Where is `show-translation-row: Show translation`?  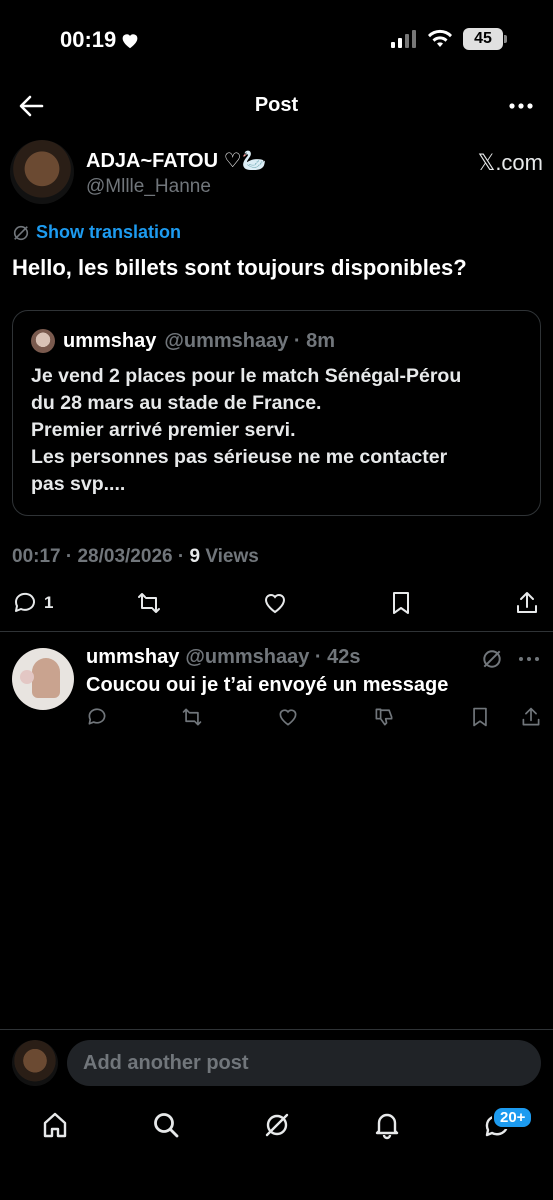 show-translation-row: Show translation is located at coordinates (96, 232).